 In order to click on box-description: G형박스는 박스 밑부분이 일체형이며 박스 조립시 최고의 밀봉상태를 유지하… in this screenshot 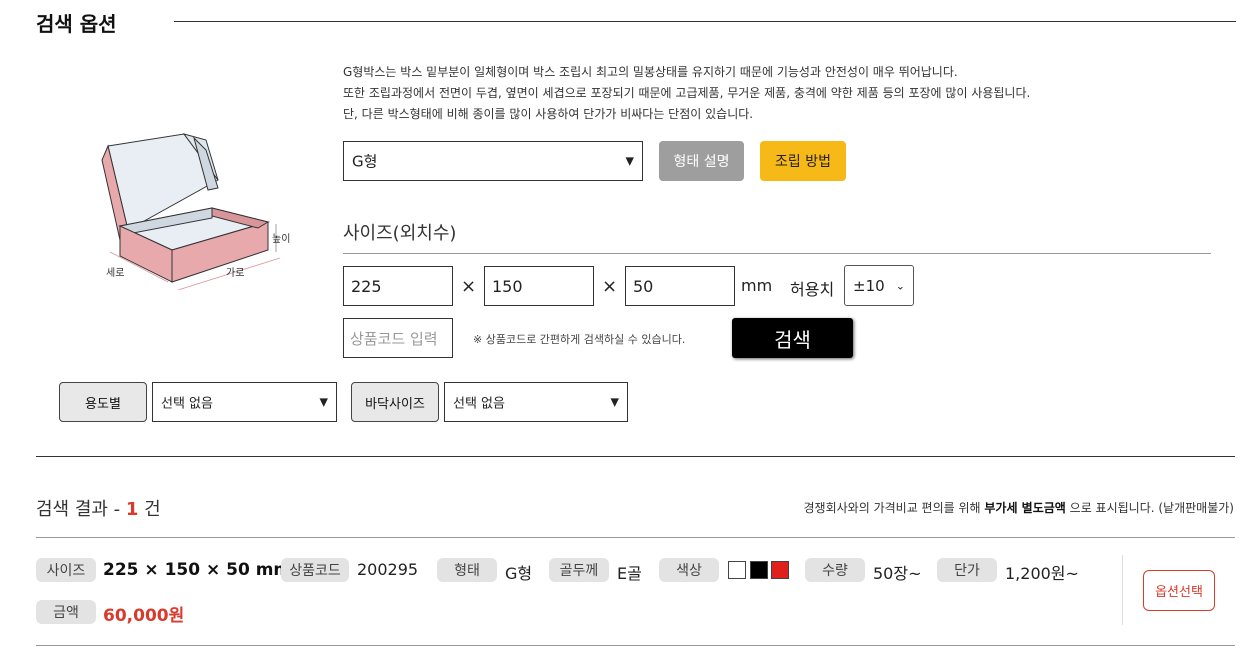, I will do `click(686, 93)`.